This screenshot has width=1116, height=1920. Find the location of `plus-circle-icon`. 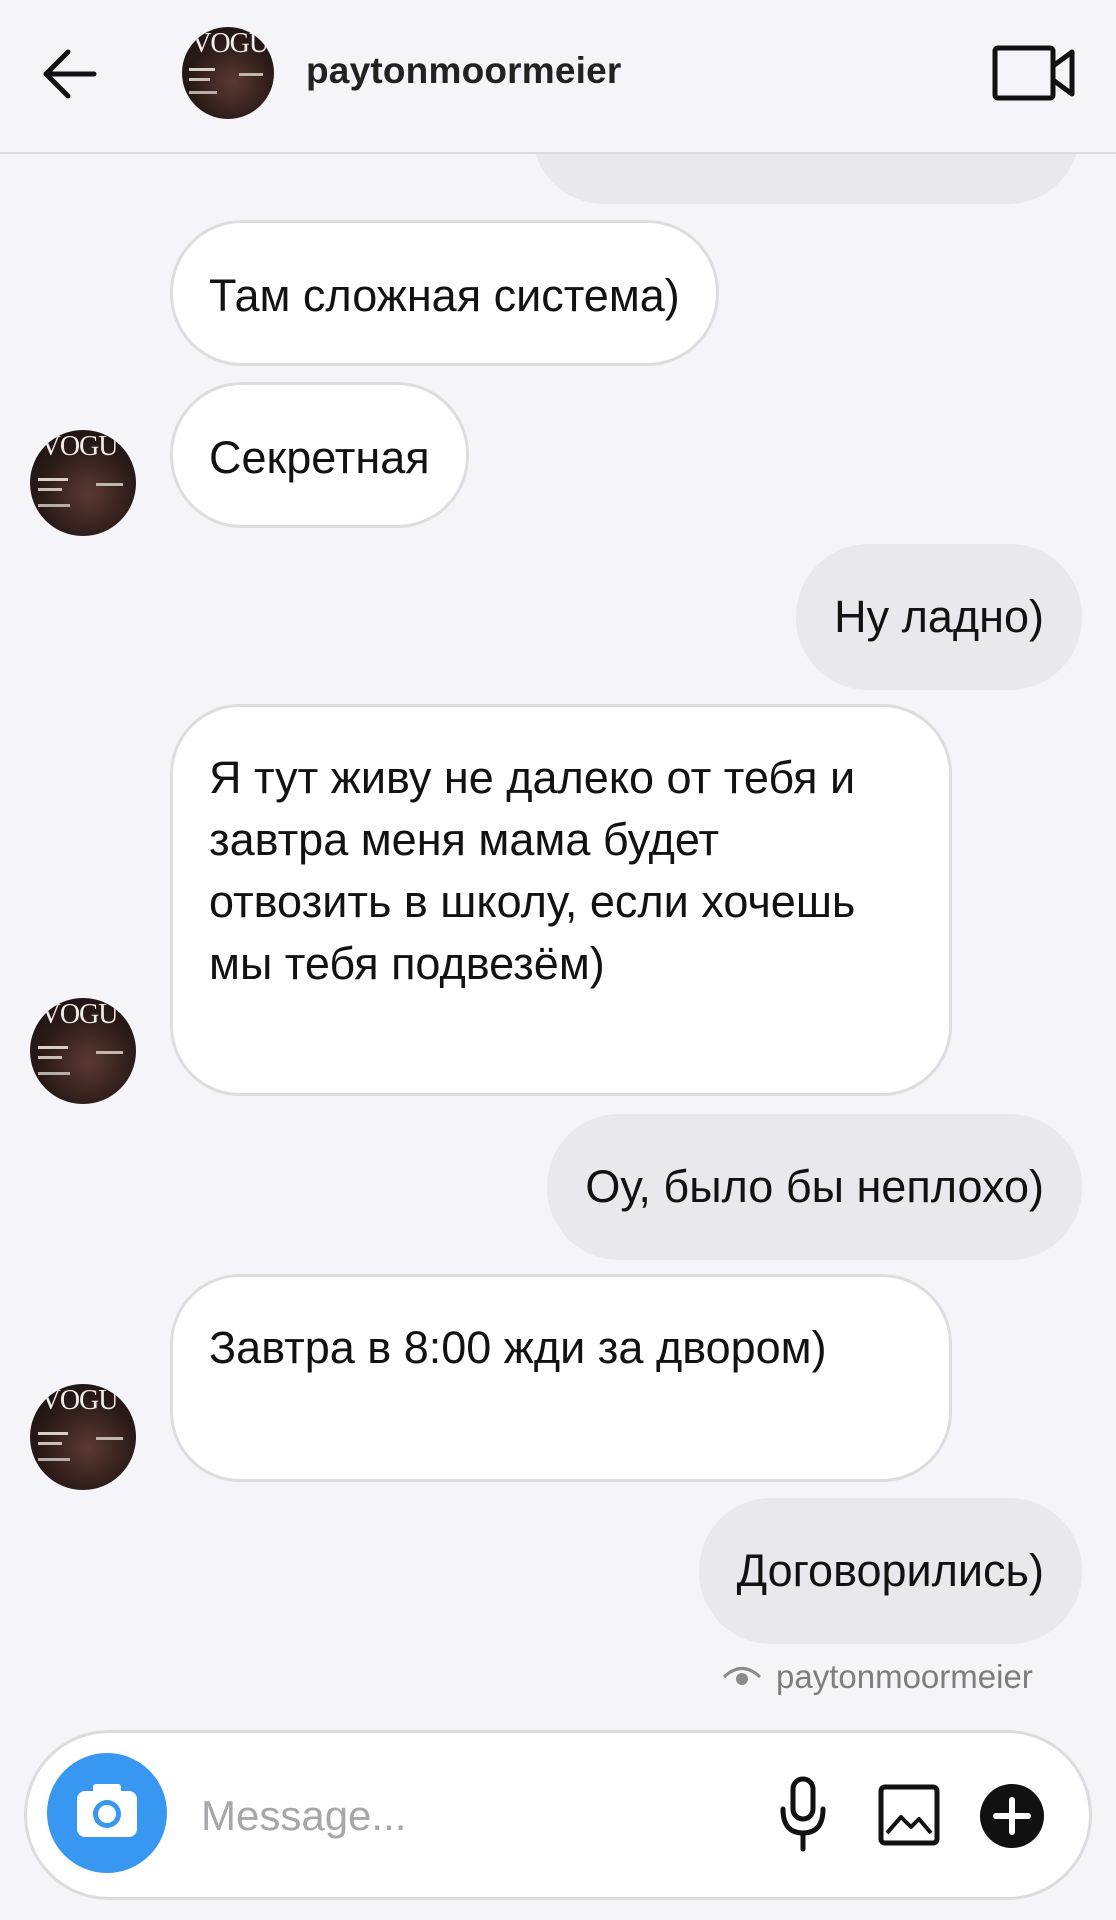

plus-circle-icon is located at coordinates (1012, 1816).